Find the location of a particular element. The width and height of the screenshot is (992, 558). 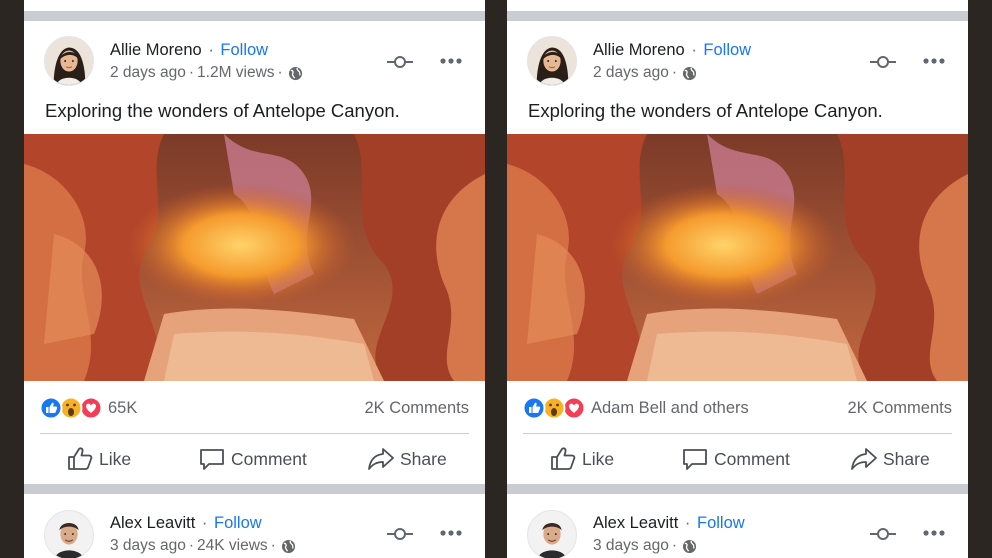

post-meta: 3 days ago · is located at coordinates (645, 546).